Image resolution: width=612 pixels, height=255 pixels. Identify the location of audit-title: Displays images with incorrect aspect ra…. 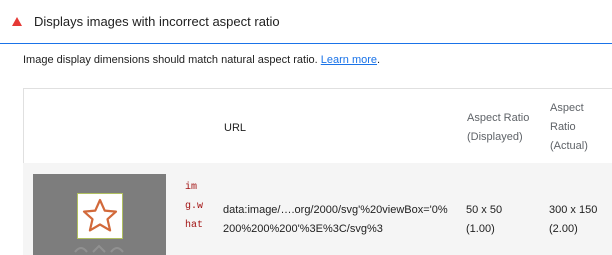
(157, 21).